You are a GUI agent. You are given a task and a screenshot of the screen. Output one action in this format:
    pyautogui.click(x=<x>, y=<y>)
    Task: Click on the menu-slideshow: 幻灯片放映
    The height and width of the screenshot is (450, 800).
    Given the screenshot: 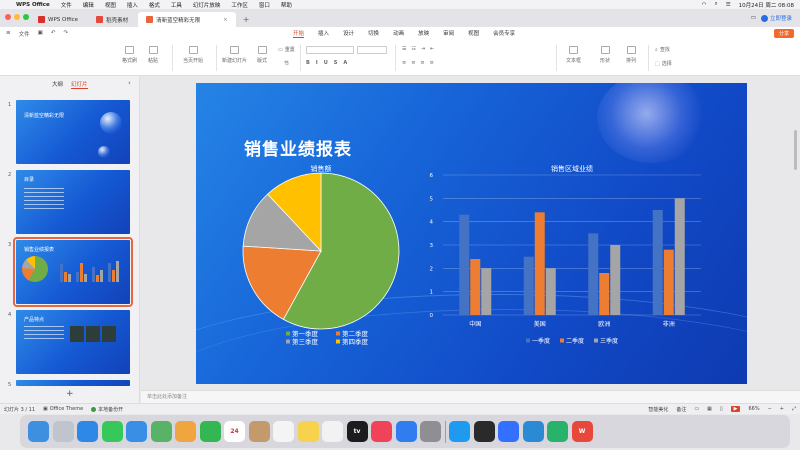 What is the action you would take?
    pyautogui.click(x=207, y=5)
    